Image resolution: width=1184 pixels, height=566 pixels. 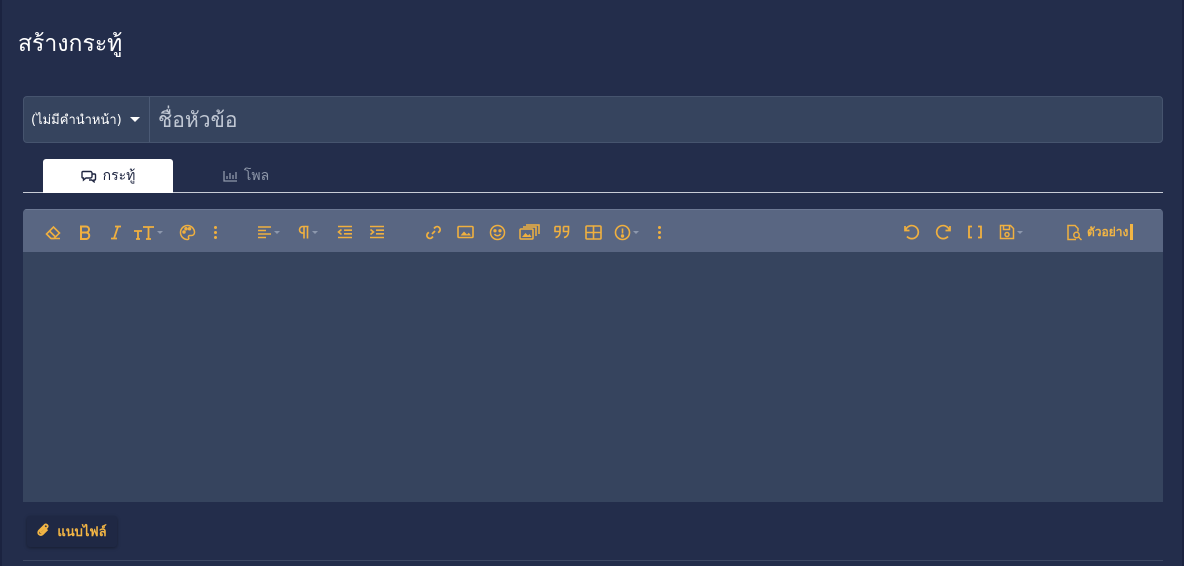 What do you see at coordinates (70, 44) in the screenshot?
I see `page-title: สร้างกระทู้` at bounding box center [70, 44].